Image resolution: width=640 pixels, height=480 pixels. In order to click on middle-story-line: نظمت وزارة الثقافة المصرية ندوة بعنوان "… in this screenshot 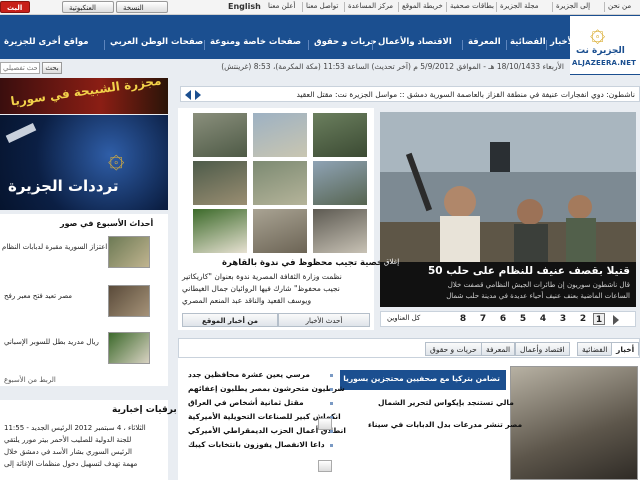, I will do `click(262, 276)`.